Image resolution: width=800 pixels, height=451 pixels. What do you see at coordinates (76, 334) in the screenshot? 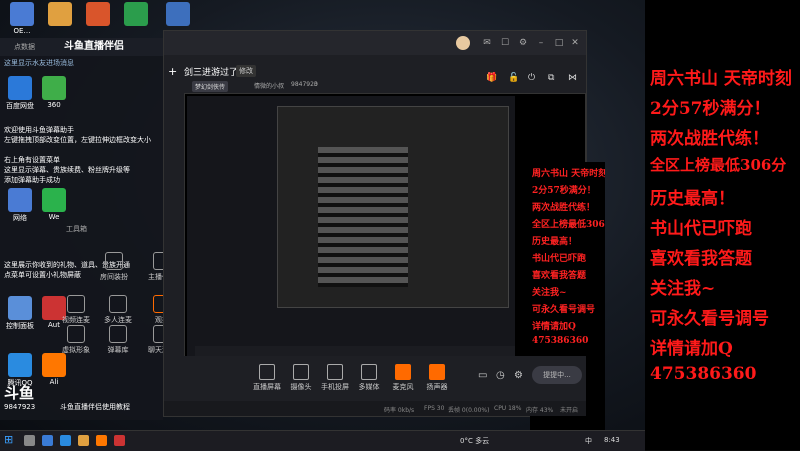
I see `avatar-icon` at bounding box center [76, 334].